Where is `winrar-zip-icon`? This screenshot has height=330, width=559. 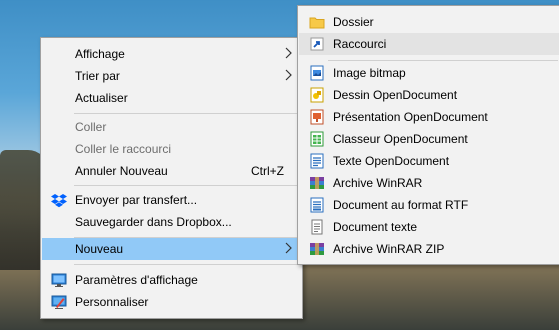
winrar-zip-icon is located at coordinates (317, 249).